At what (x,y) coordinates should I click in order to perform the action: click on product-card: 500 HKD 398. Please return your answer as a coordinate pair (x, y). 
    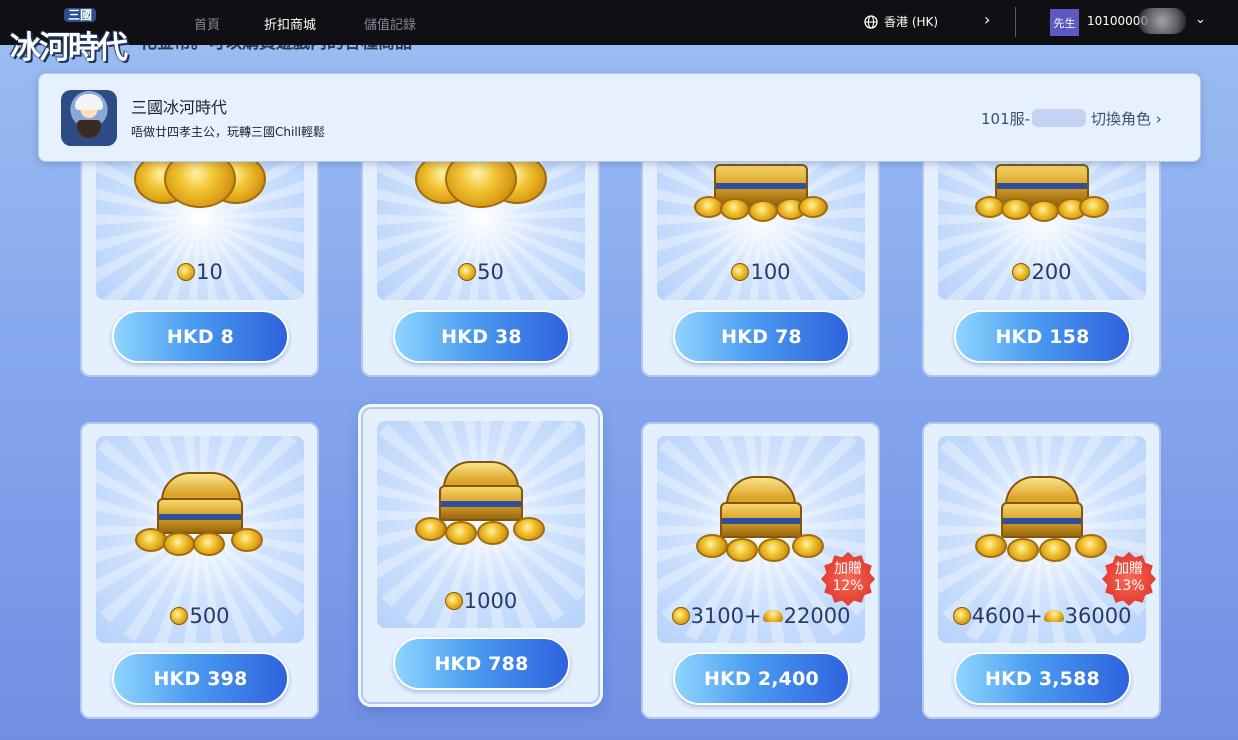
    Looking at the image, I should click on (199, 570).